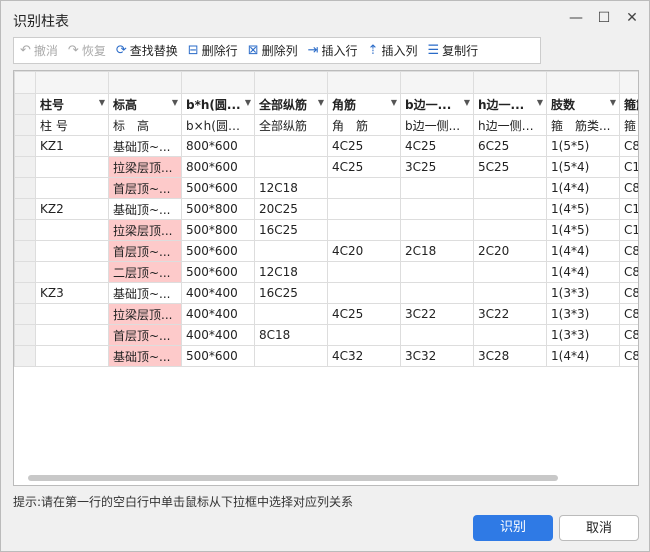 The height and width of the screenshot is (552, 650). Describe the element at coordinates (510, 356) in the screenshot. I see `table-cell: 3C28` at that location.